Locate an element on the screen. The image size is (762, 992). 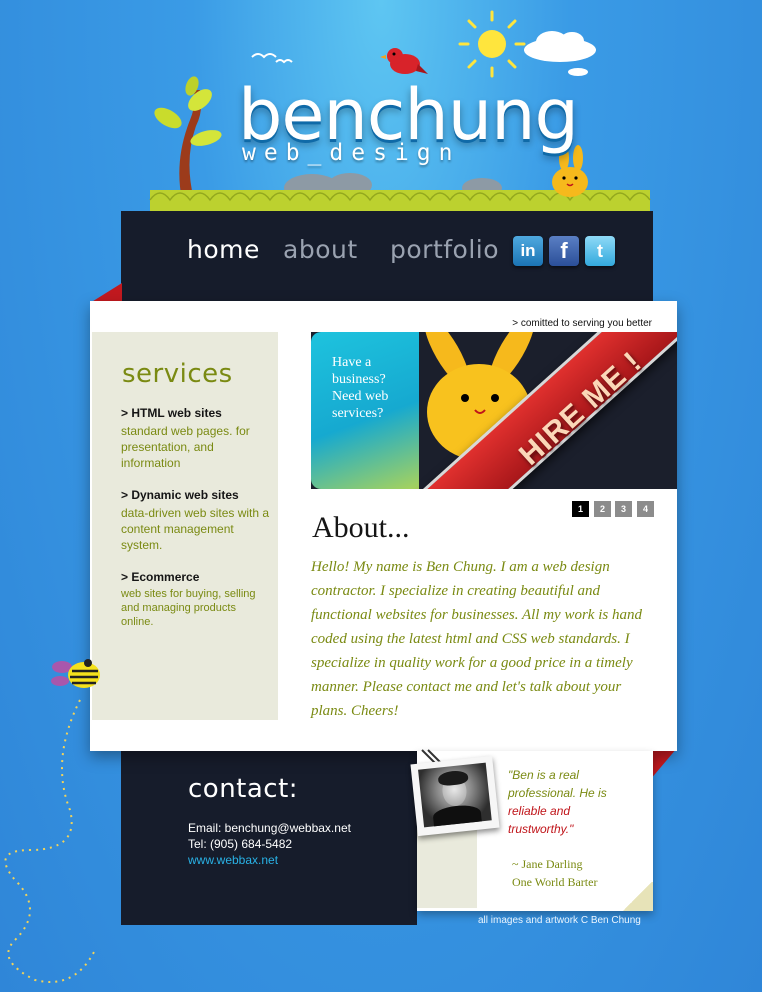
ribbon-left is located at coordinates (106, 293).